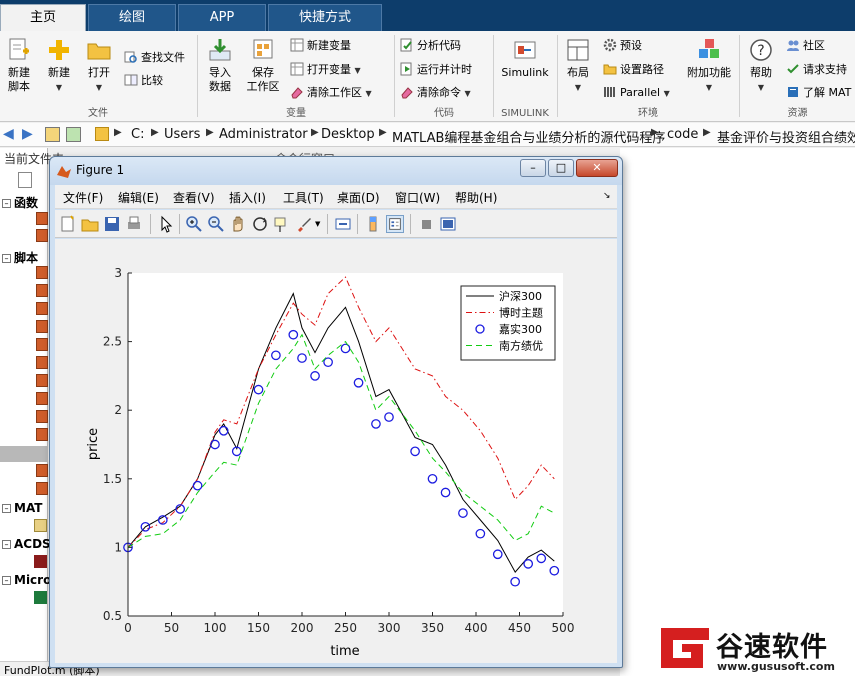  Describe the element at coordinates (533, 168) in the screenshot. I see `minimize-button: –` at that location.